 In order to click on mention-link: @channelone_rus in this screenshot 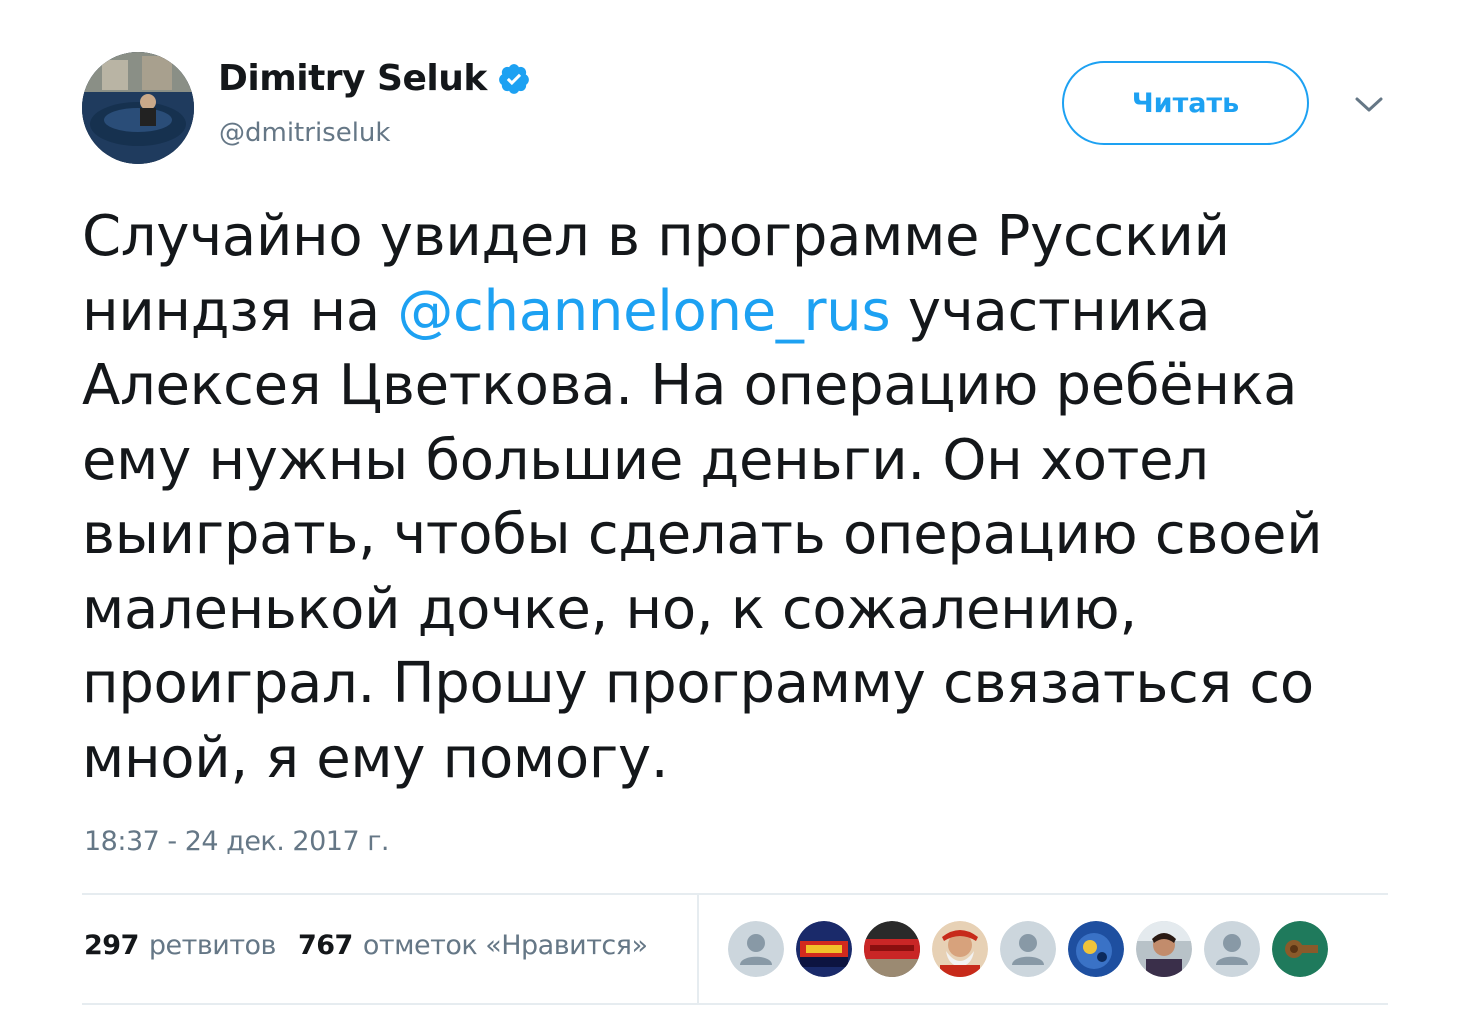, I will do `click(643, 311)`.